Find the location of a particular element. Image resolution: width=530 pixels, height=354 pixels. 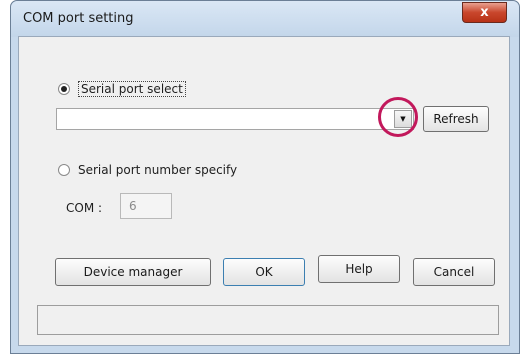

close-icon: x is located at coordinates (484, 12).